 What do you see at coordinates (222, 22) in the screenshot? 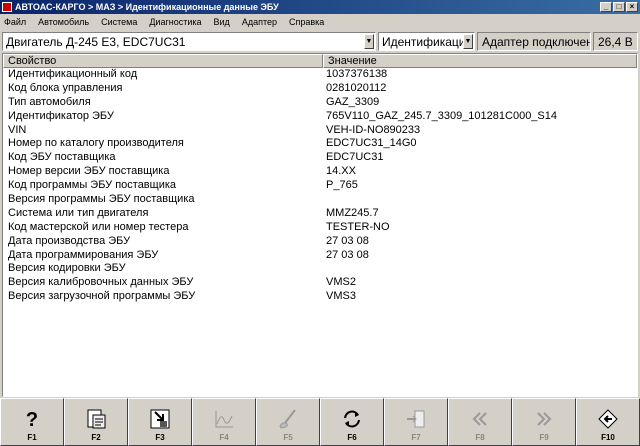
I see `menu-view: Вид` at bounding box center [222, 22].